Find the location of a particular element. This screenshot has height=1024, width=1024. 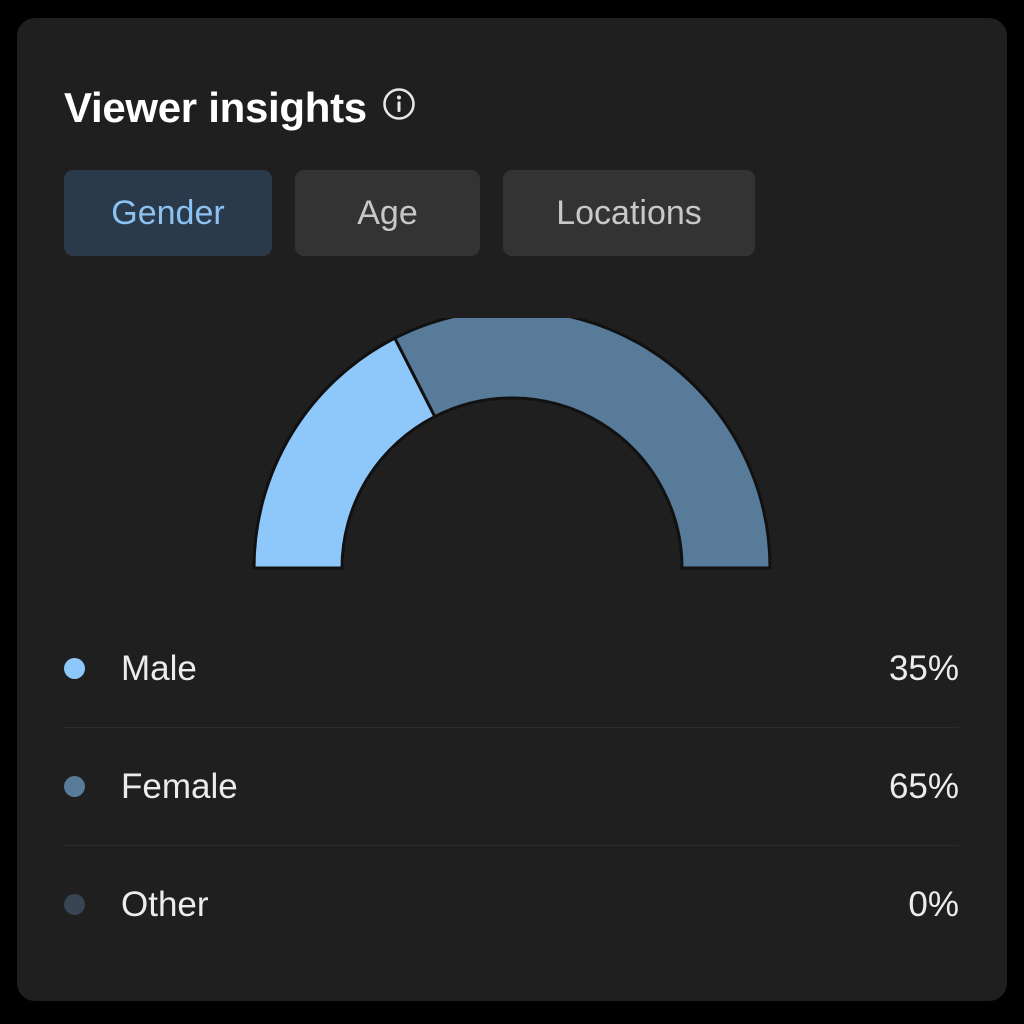

gender-half-donut-chart is located at coordinates (512, 444).